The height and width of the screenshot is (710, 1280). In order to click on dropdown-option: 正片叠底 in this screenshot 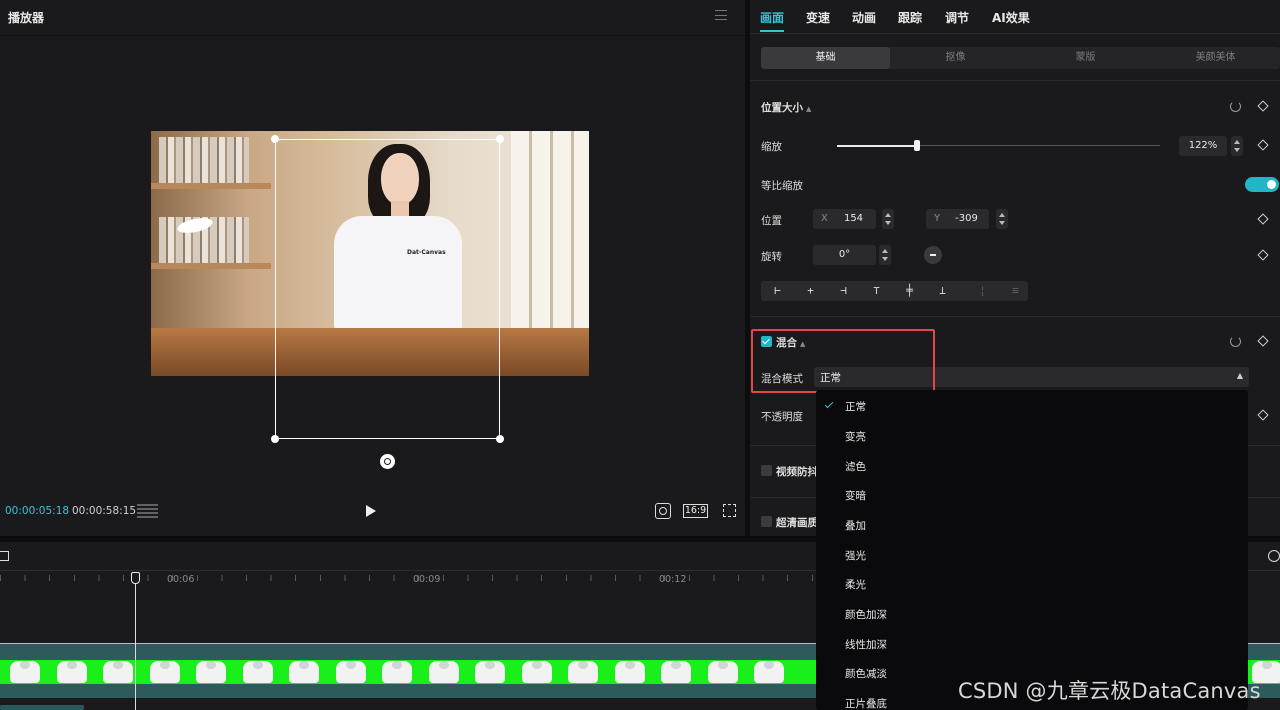, I will do `click(866, 703)`.